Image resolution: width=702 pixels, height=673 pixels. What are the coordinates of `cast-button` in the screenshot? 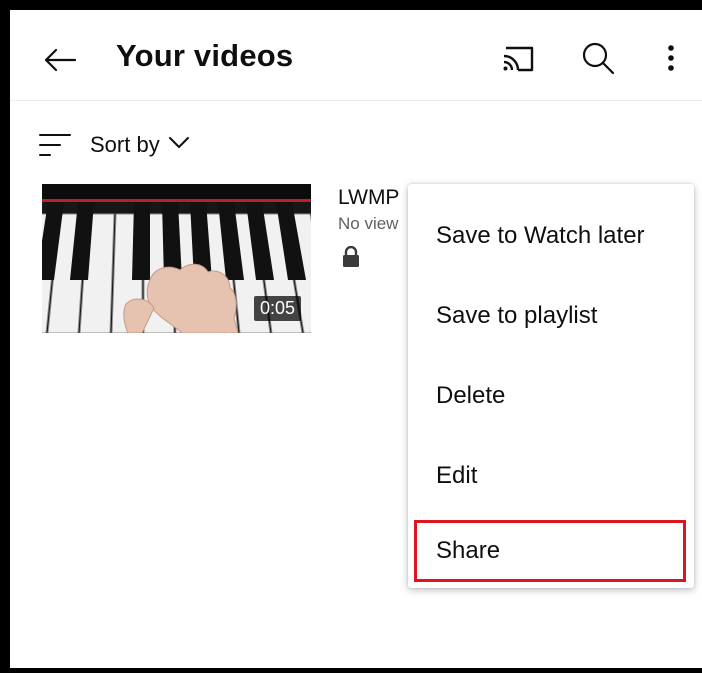 It's located at (518, 62).